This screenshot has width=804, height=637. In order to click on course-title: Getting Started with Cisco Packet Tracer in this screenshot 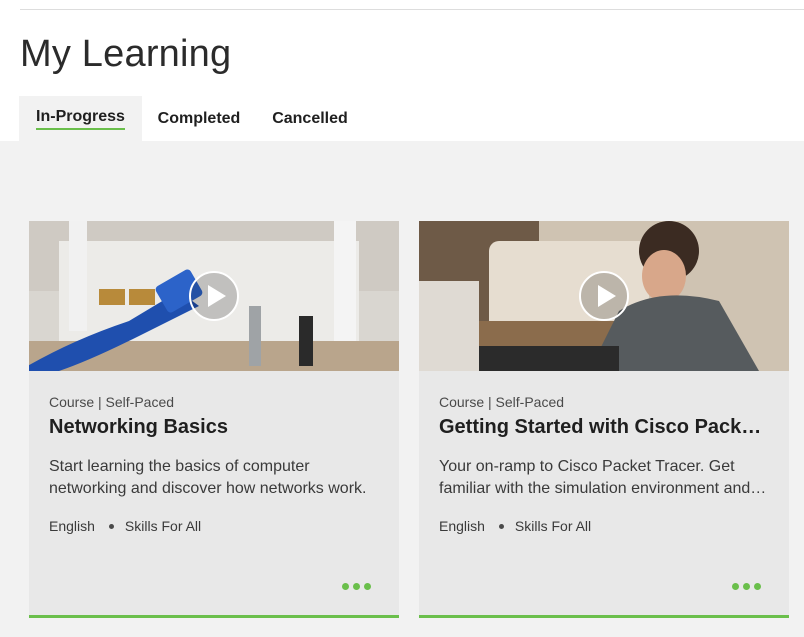, I will do `click(604, 427)`.